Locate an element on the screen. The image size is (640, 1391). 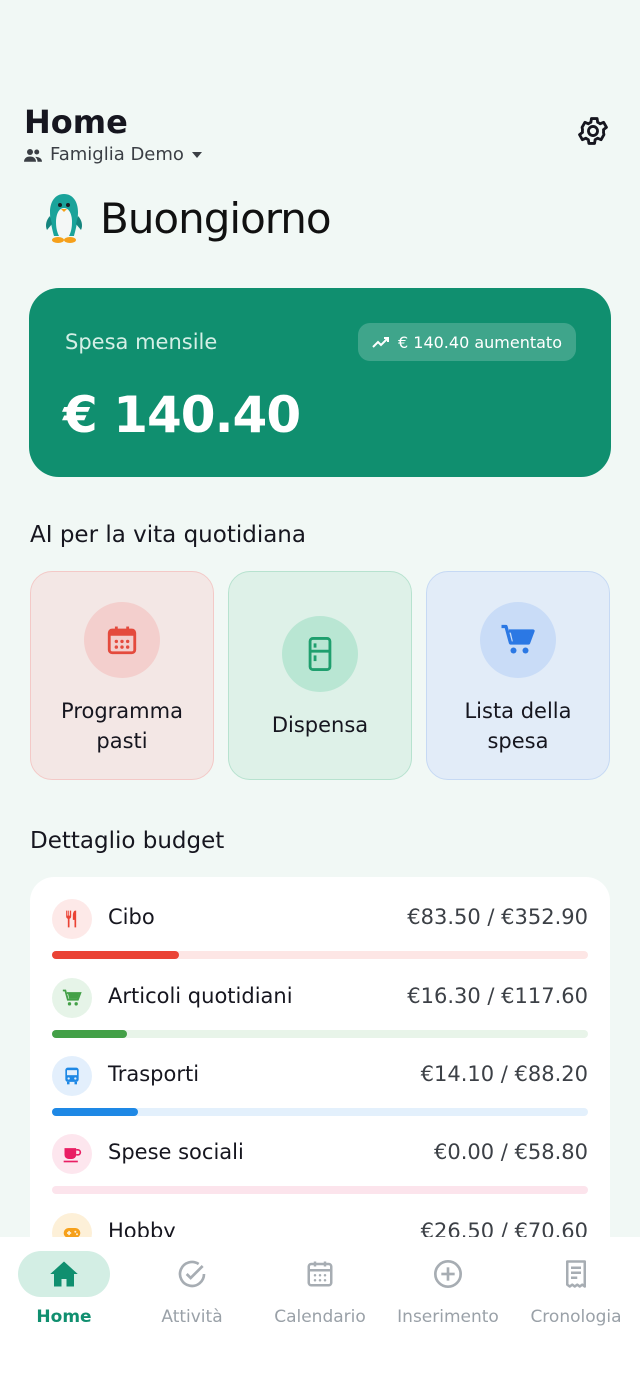
nav-calendar-pill is located at coordinates (320, 1274).